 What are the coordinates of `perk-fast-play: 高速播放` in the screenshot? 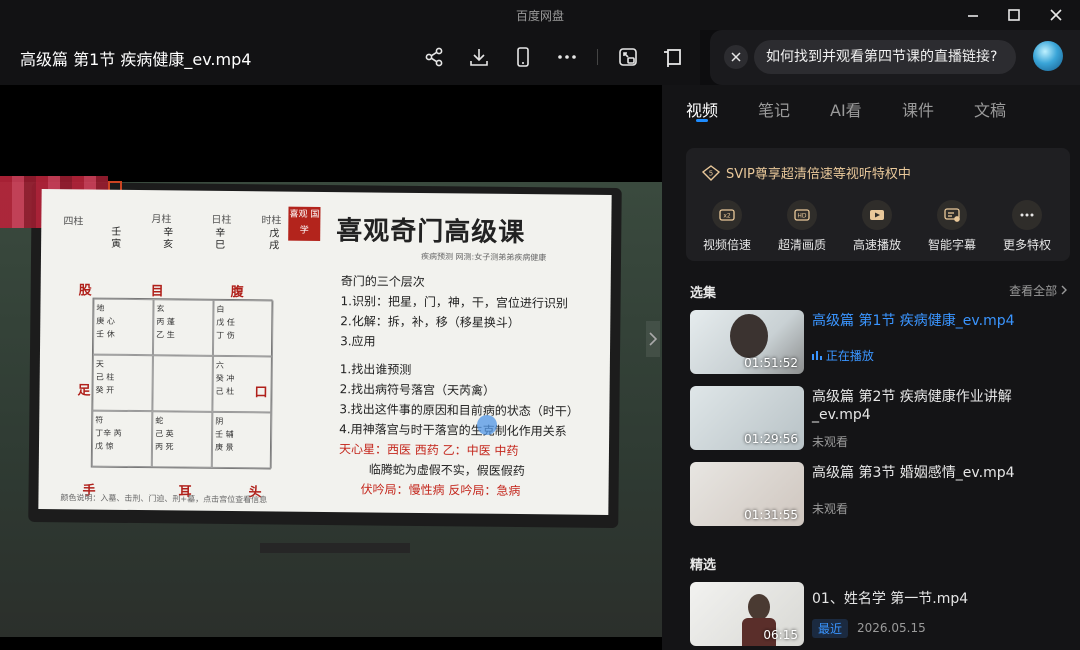 It's located at (877, 226).